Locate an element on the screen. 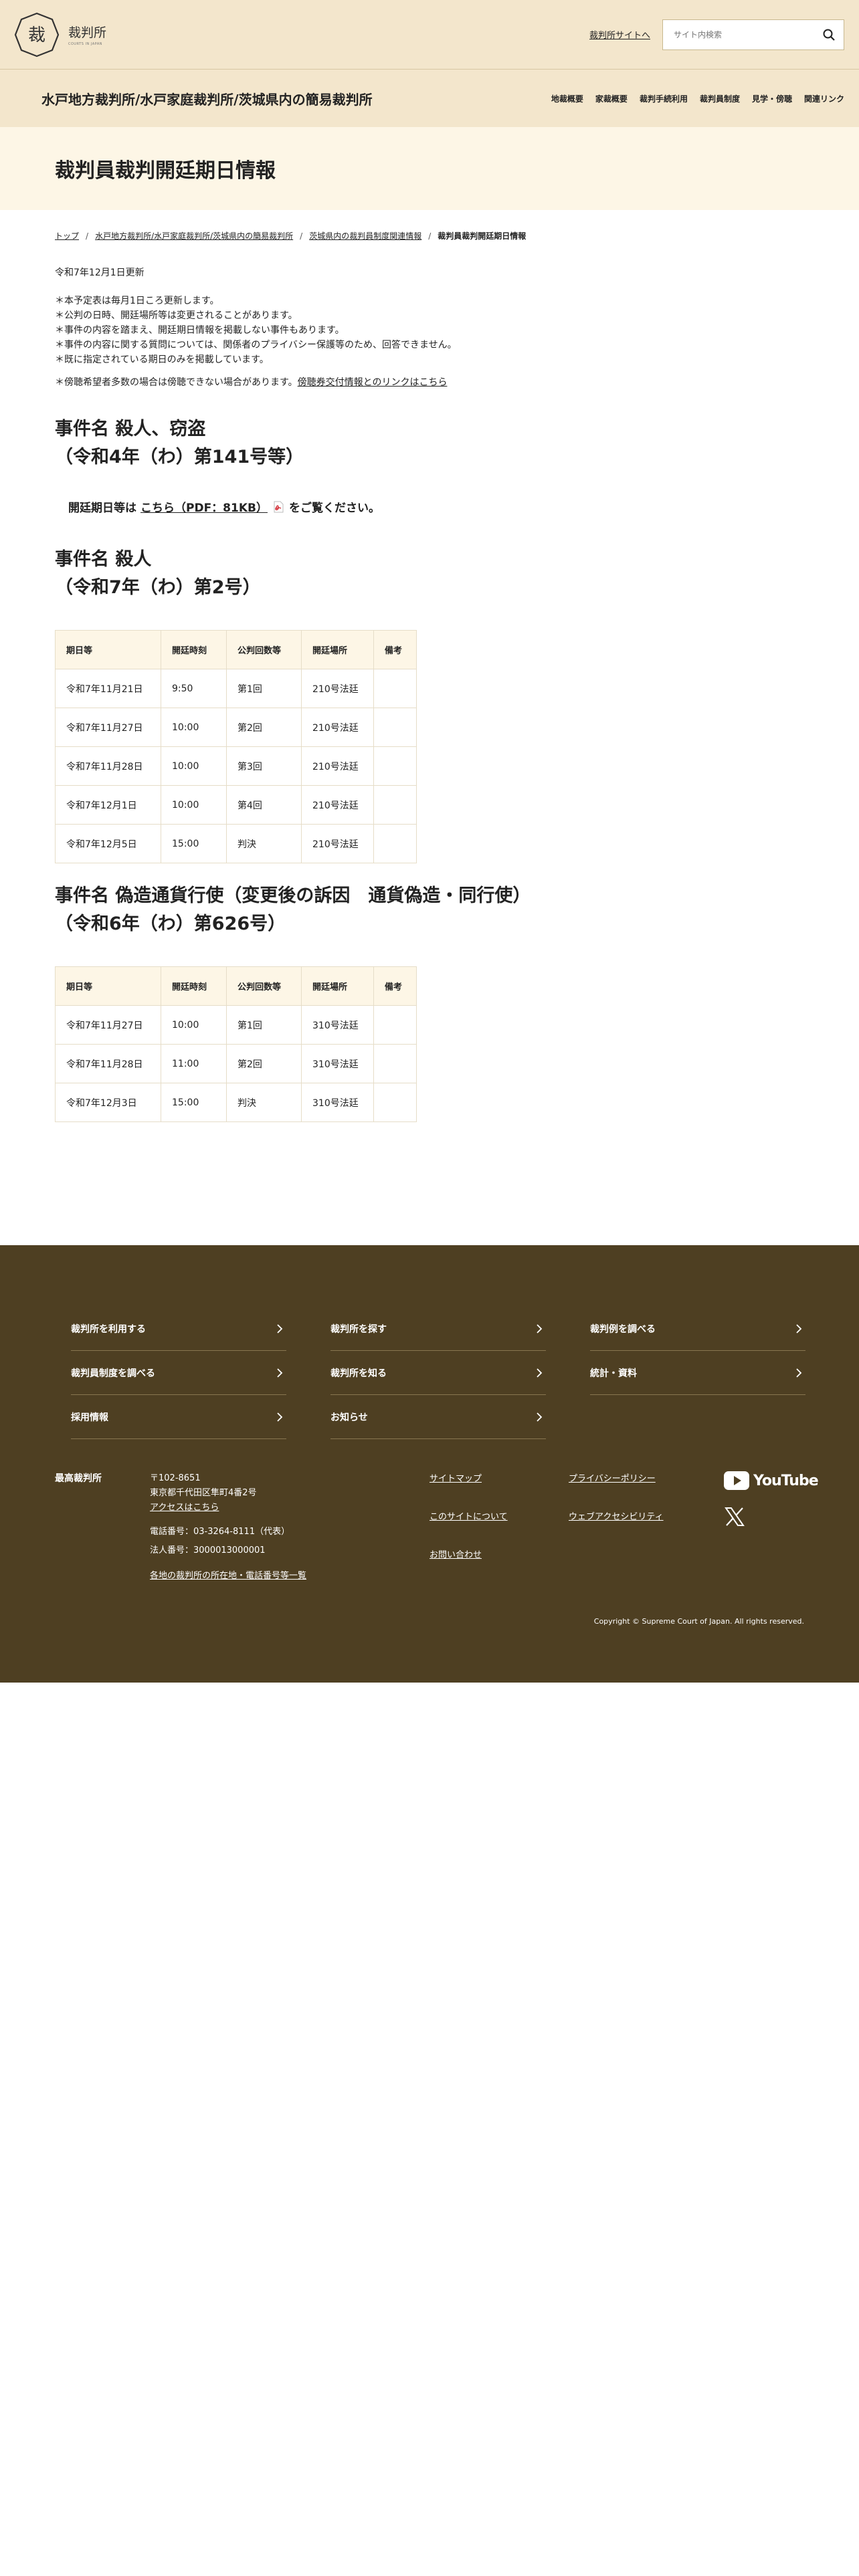  nav-item-procedures: 裁判手続利用 is located at coordinates (664, 99).